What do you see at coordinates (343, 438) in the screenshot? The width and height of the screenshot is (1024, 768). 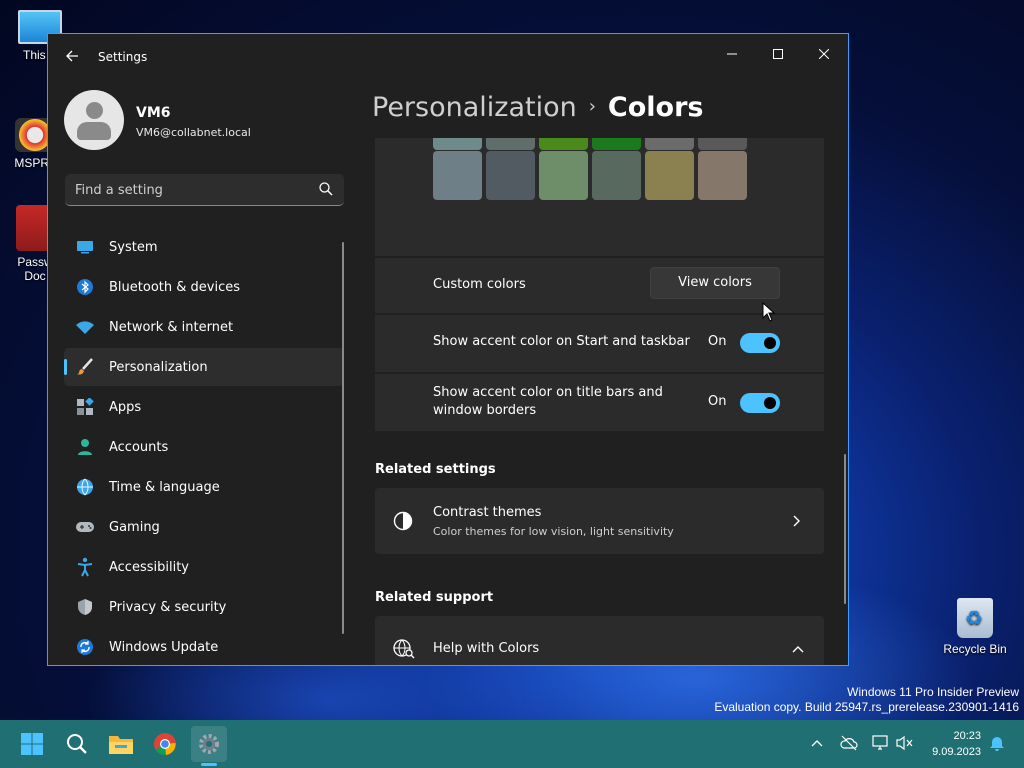 I see `sidebar-scrollbar` at bounding box center [343, 438].